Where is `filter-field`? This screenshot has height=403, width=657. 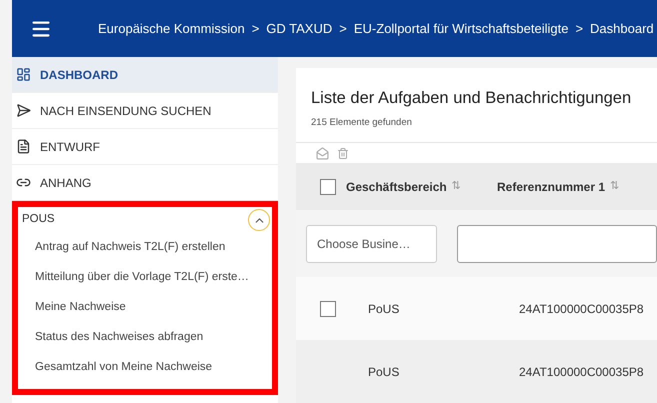 filter-field is located at coordinates (557, 243).